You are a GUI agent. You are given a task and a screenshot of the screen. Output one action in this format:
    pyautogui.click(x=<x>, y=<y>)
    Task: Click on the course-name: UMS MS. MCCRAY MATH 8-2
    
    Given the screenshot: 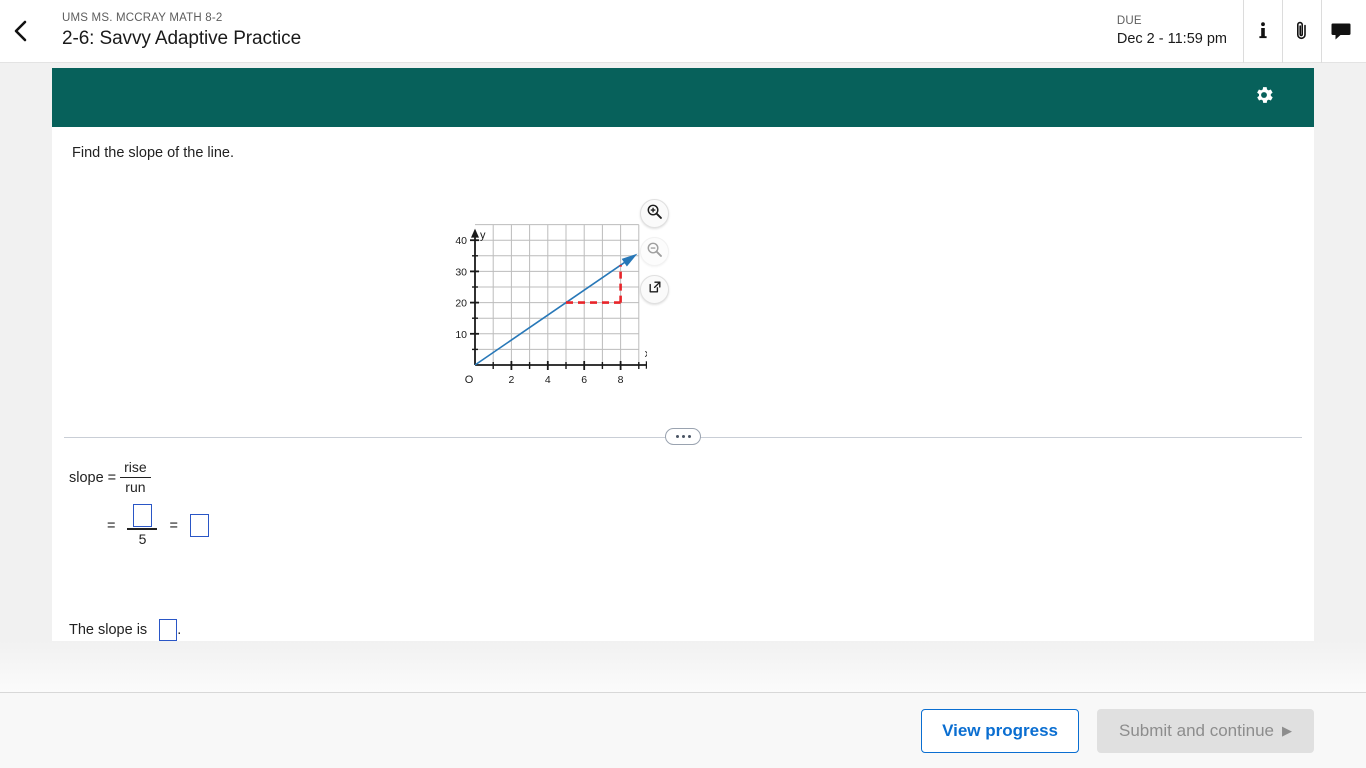 What is the action you would take?
    pyautogui.click(x=142, y=18)
    